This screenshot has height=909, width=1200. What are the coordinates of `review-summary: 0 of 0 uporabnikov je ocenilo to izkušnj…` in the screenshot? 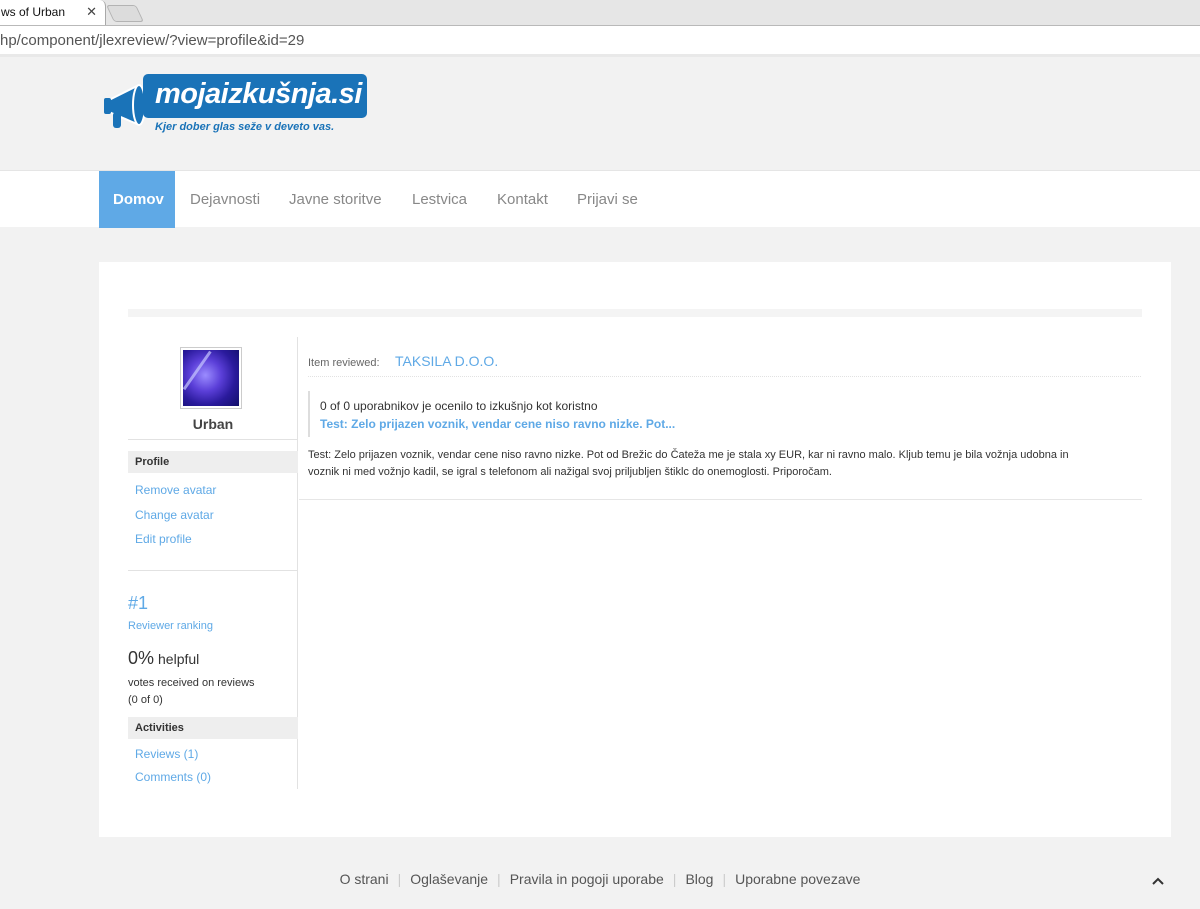 It's located at (724, 414).